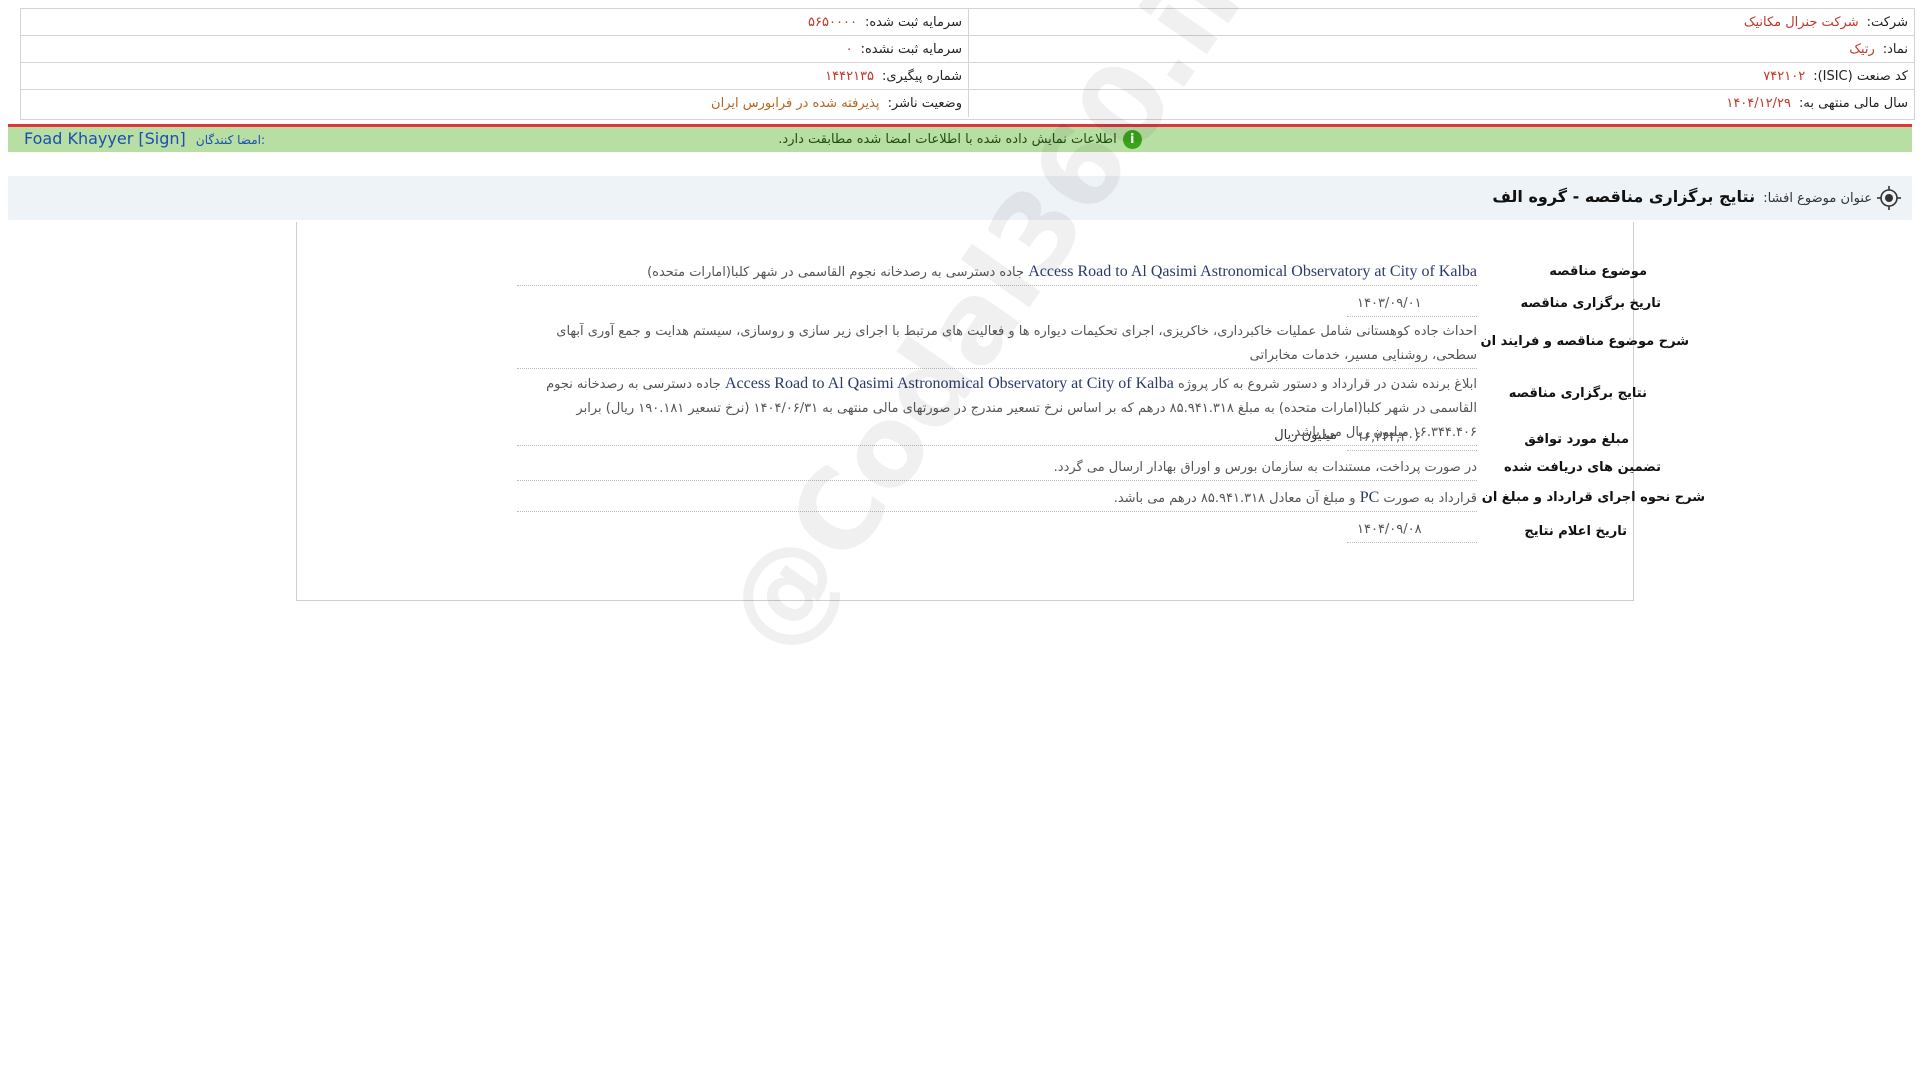  I want to click on unregistered-capital-label: سرمایه ثبت نشده:, so click(911, 49).